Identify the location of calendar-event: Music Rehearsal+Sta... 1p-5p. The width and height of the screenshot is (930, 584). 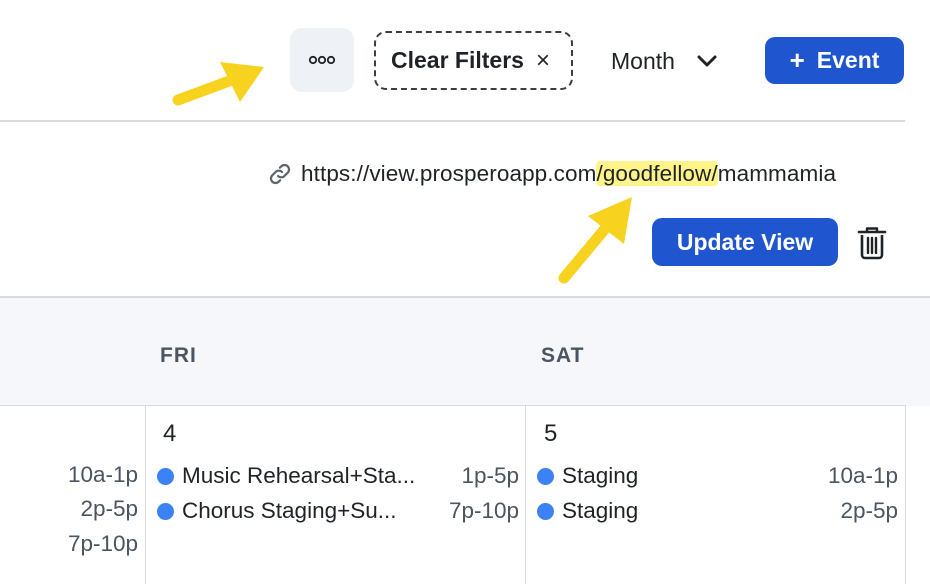
(338, 476).